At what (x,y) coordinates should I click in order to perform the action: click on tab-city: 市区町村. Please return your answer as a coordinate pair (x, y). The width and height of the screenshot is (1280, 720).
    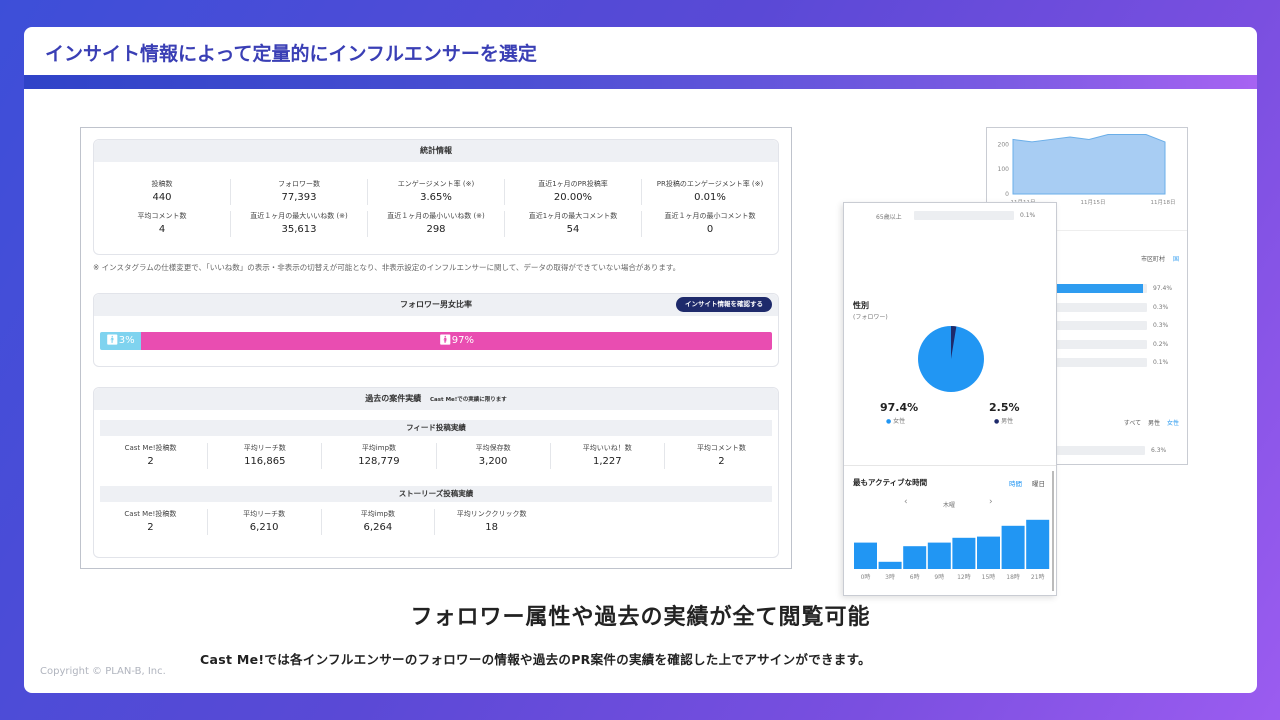
    Looking at the image, I should click on (1153, 259).